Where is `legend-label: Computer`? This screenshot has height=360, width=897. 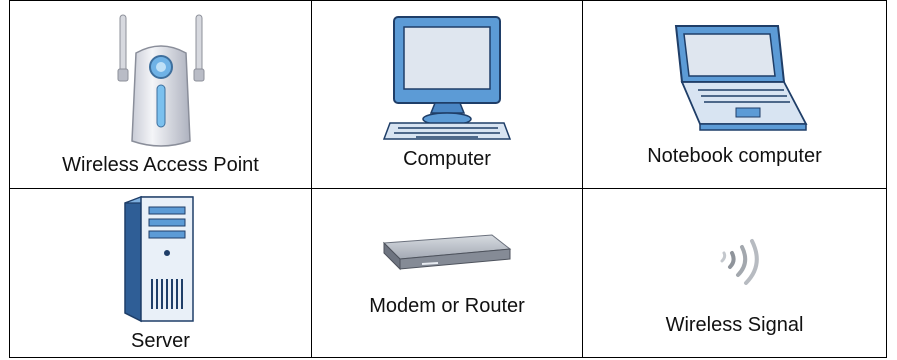
legend-label: Computer is located at coordinates (447, 159).